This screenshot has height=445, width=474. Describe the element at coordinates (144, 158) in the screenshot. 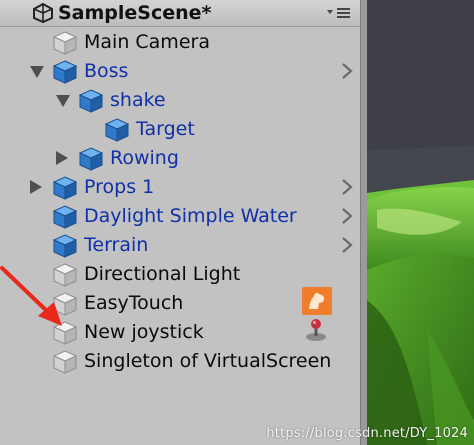

I see `hierarchy-item-label: Rowing` at that location.